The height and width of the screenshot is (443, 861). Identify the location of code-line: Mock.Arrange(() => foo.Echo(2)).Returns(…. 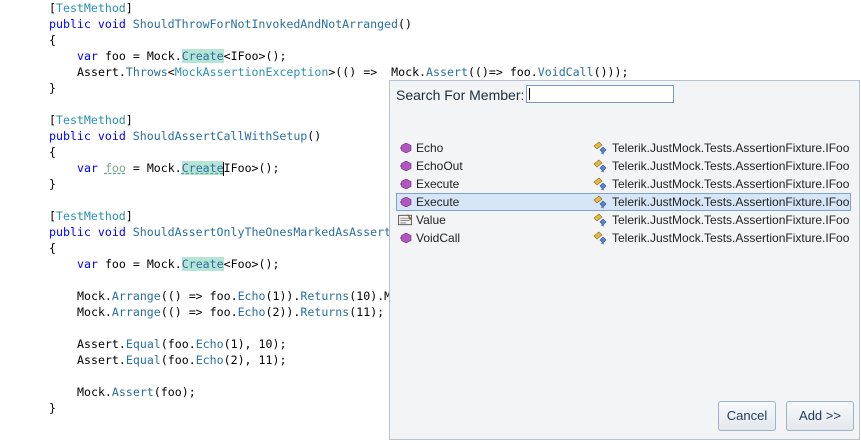
(230, 312).